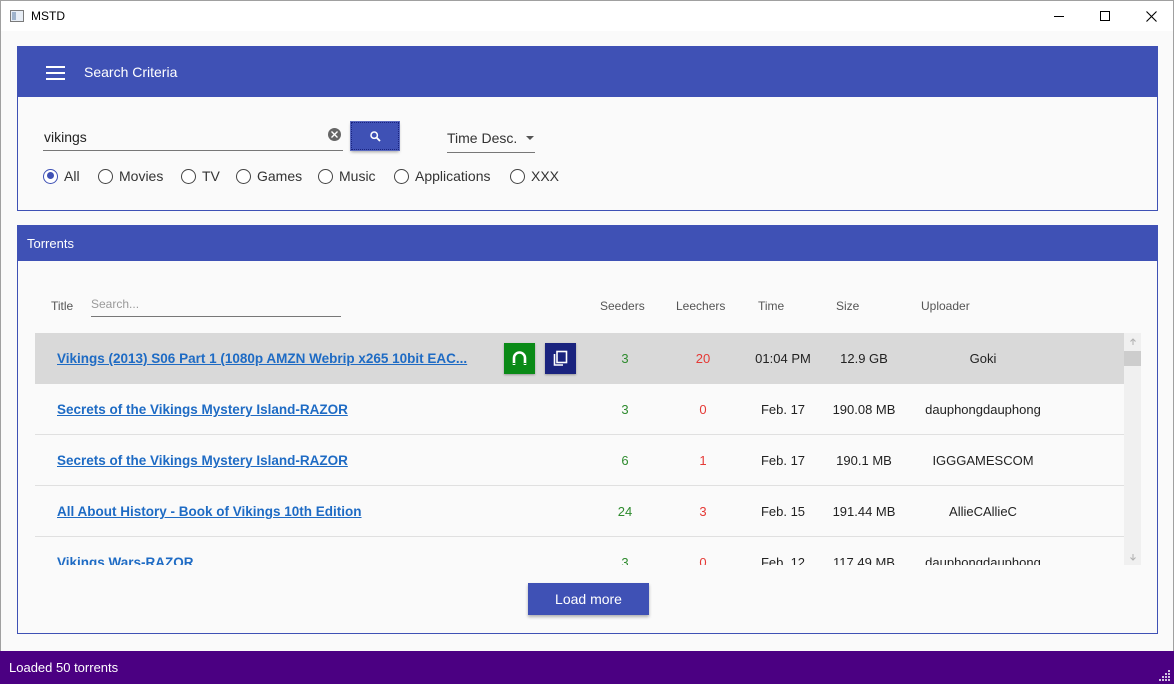 The width and height of the screenshot is (1174, 684). I want to click on seeders-count: 6, so click(625, 460).